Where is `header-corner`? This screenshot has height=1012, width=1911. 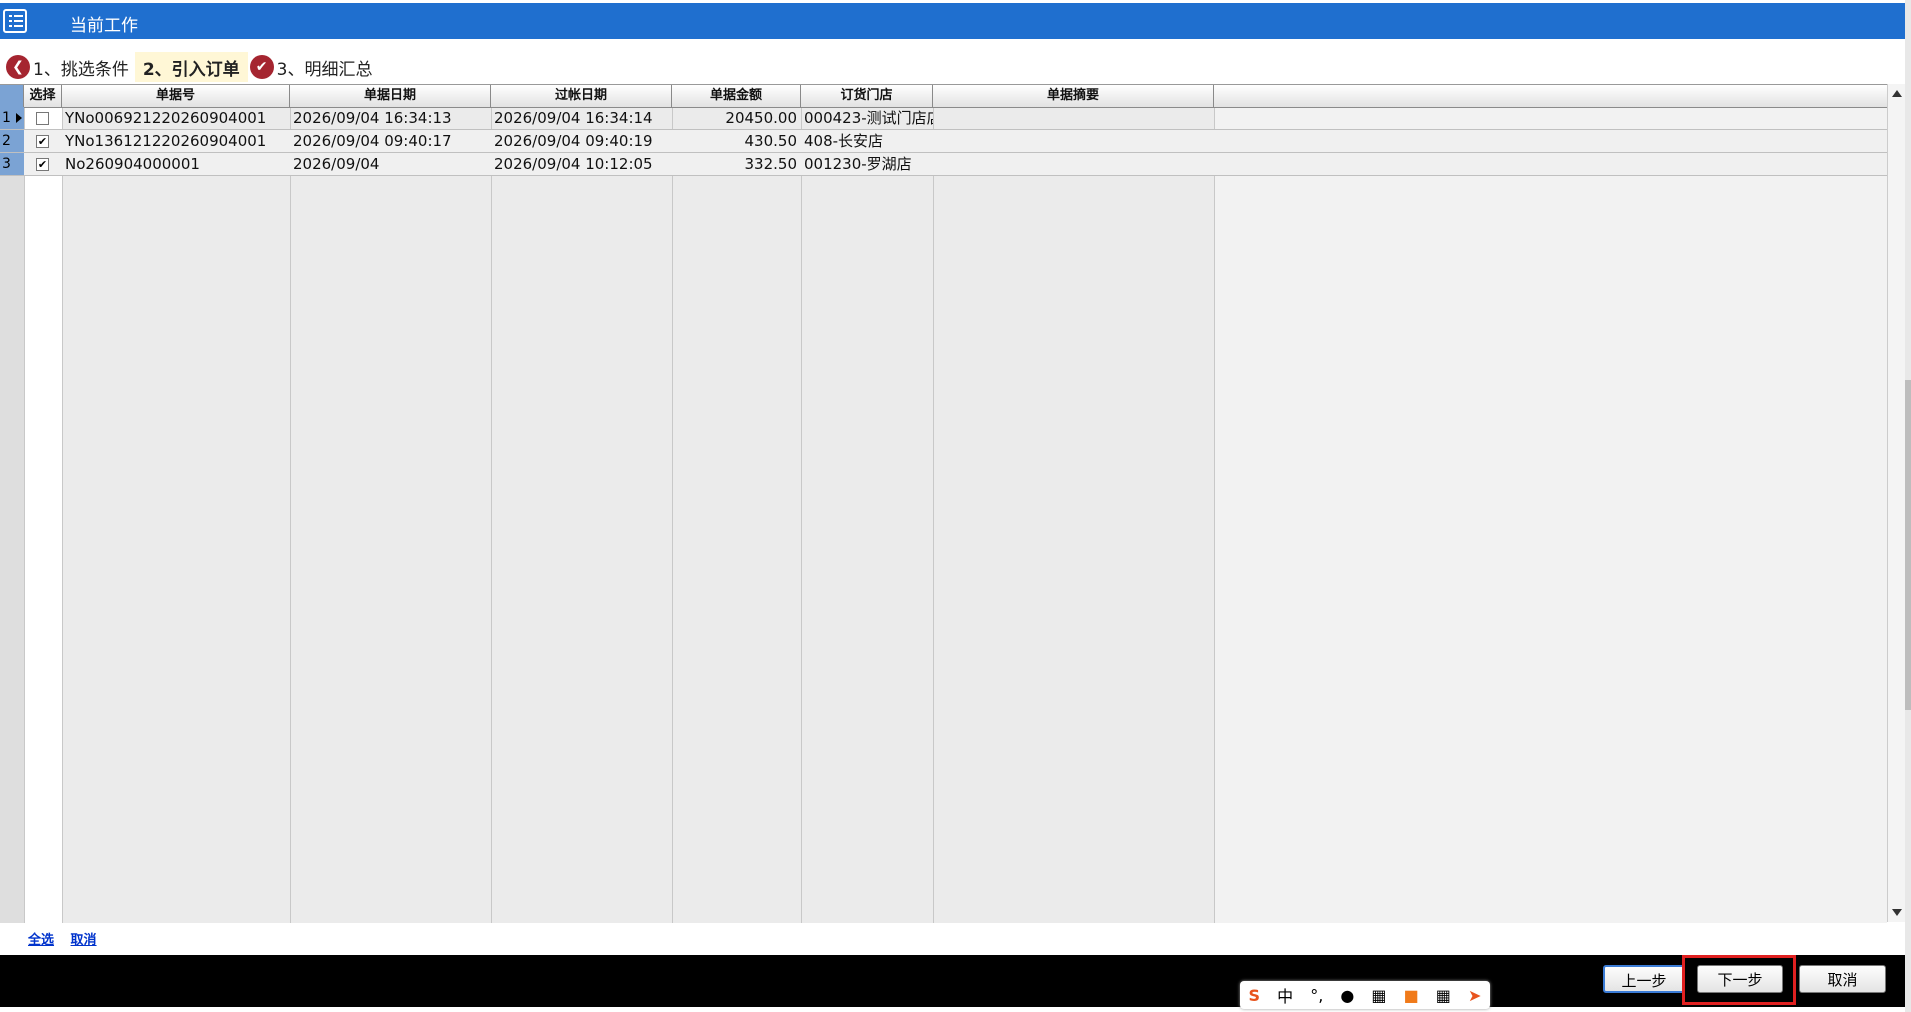 header-corner is located at coordinates (12, 96).